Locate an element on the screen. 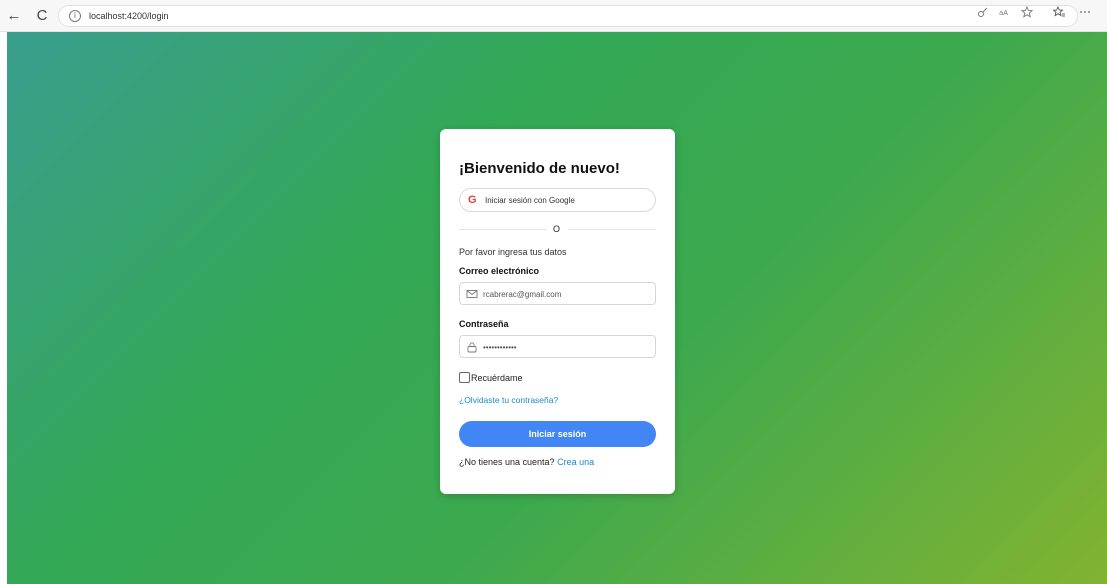 Image resolution: width=1107 pixels, height=584 pixels. signup-row: ¿No tienes una cuenta? Crea una is located at coordinates (526, 462).